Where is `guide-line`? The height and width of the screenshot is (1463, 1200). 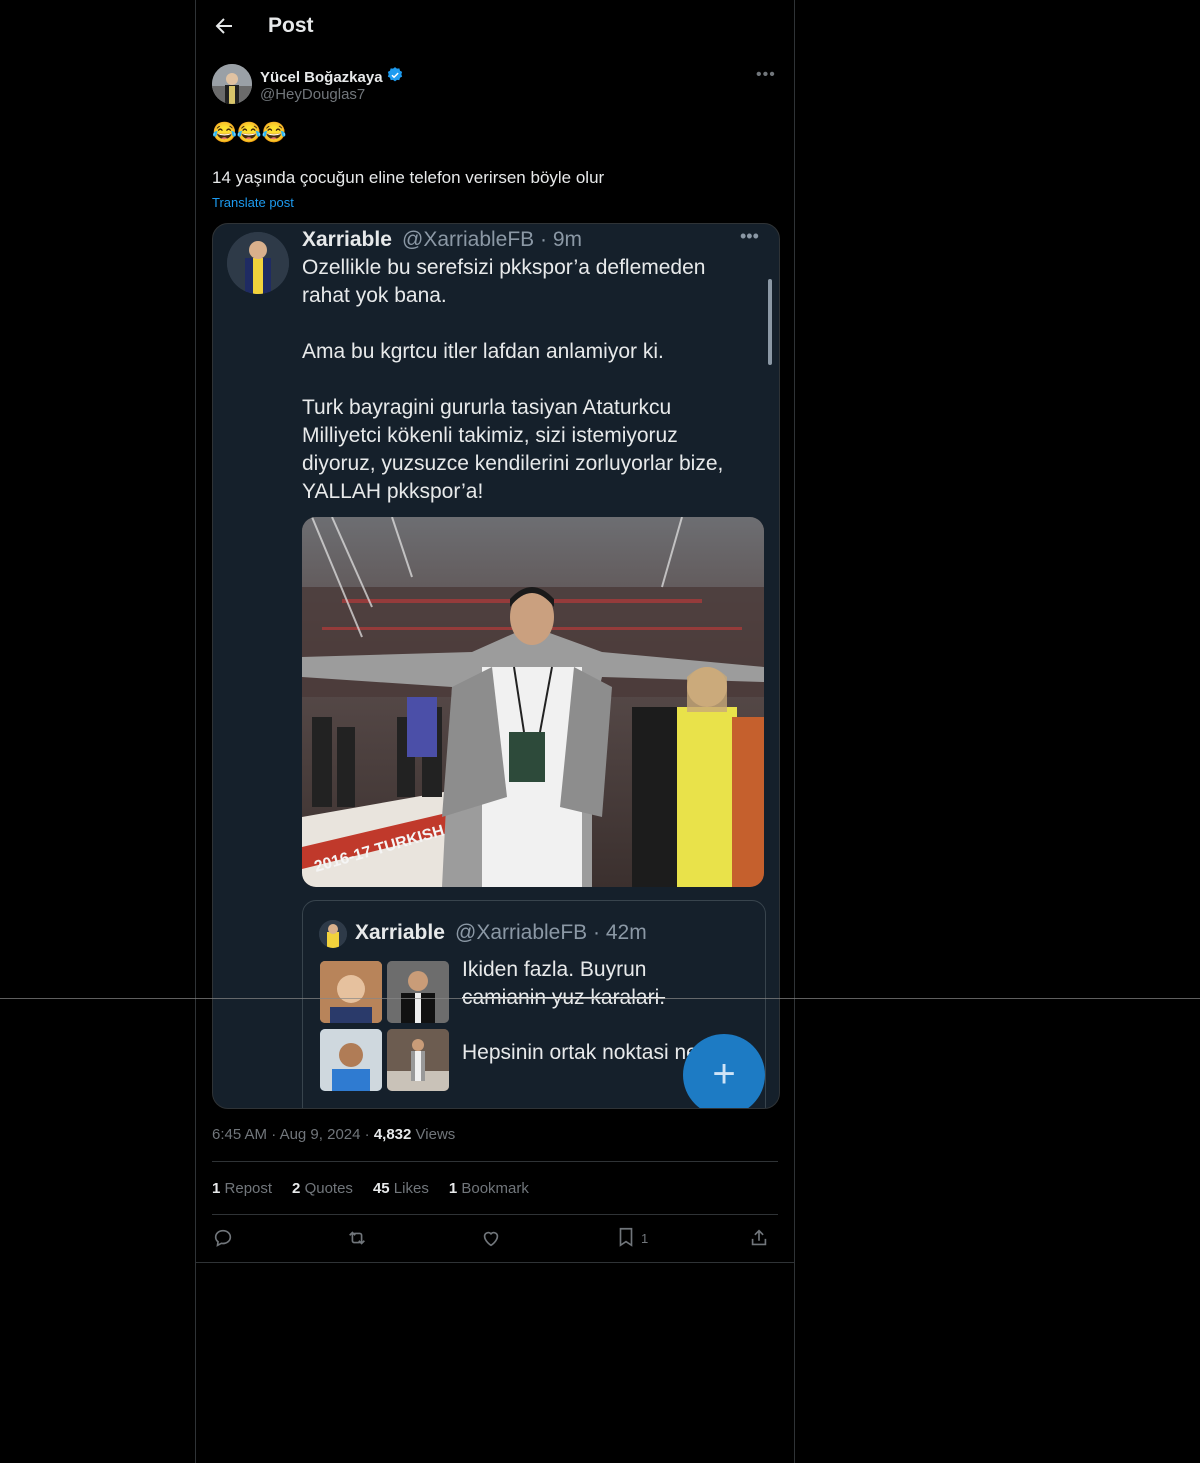
guide-line is located at coordinates (600, 998).